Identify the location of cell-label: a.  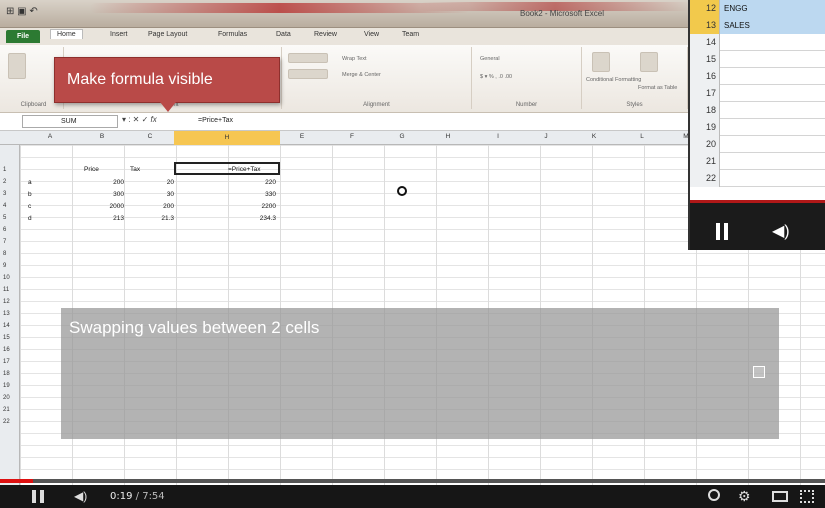
(30, 182).